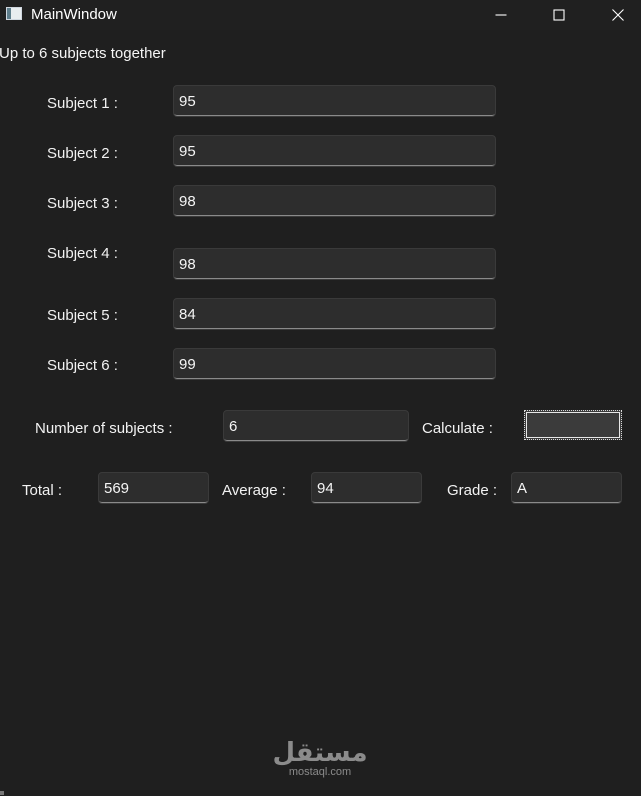 This screenshot has width=641, height=796. Describe the element at coordinates (334, 201) in the screenshot. I see `subject-3-input` at that location.